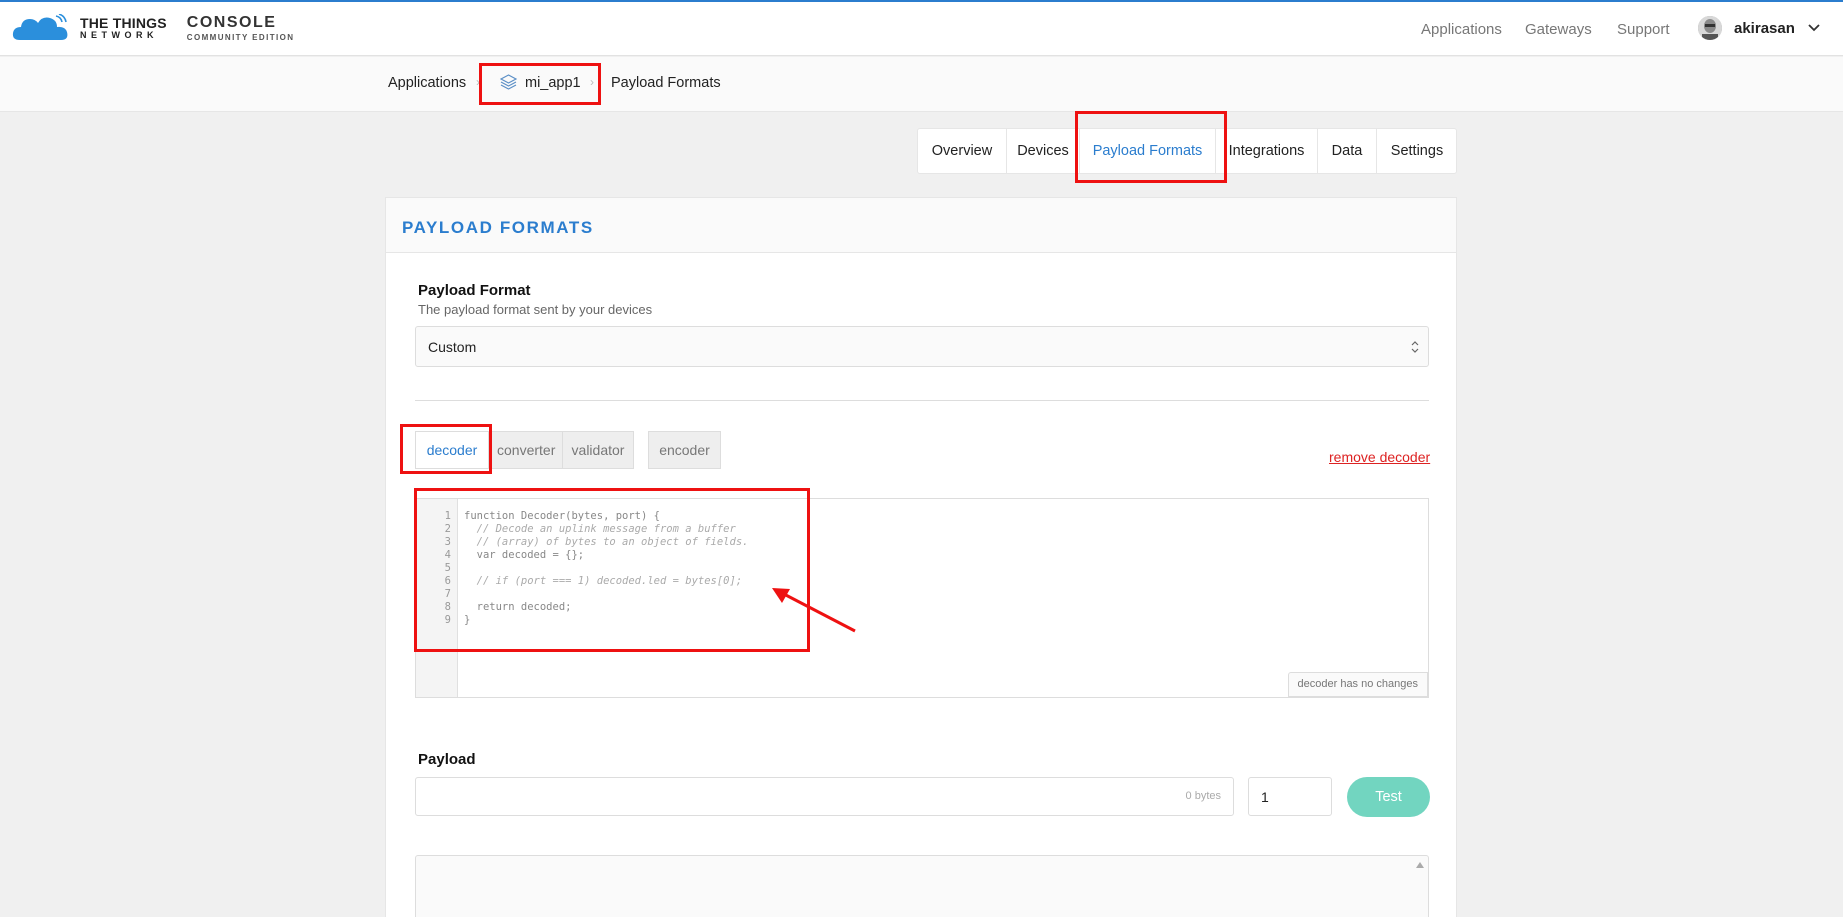 The image size is (1843, 917). What do you see at coordinates (467, 620) in the screenshot?
I see `code-line: }` at bounding box center [467, 620].